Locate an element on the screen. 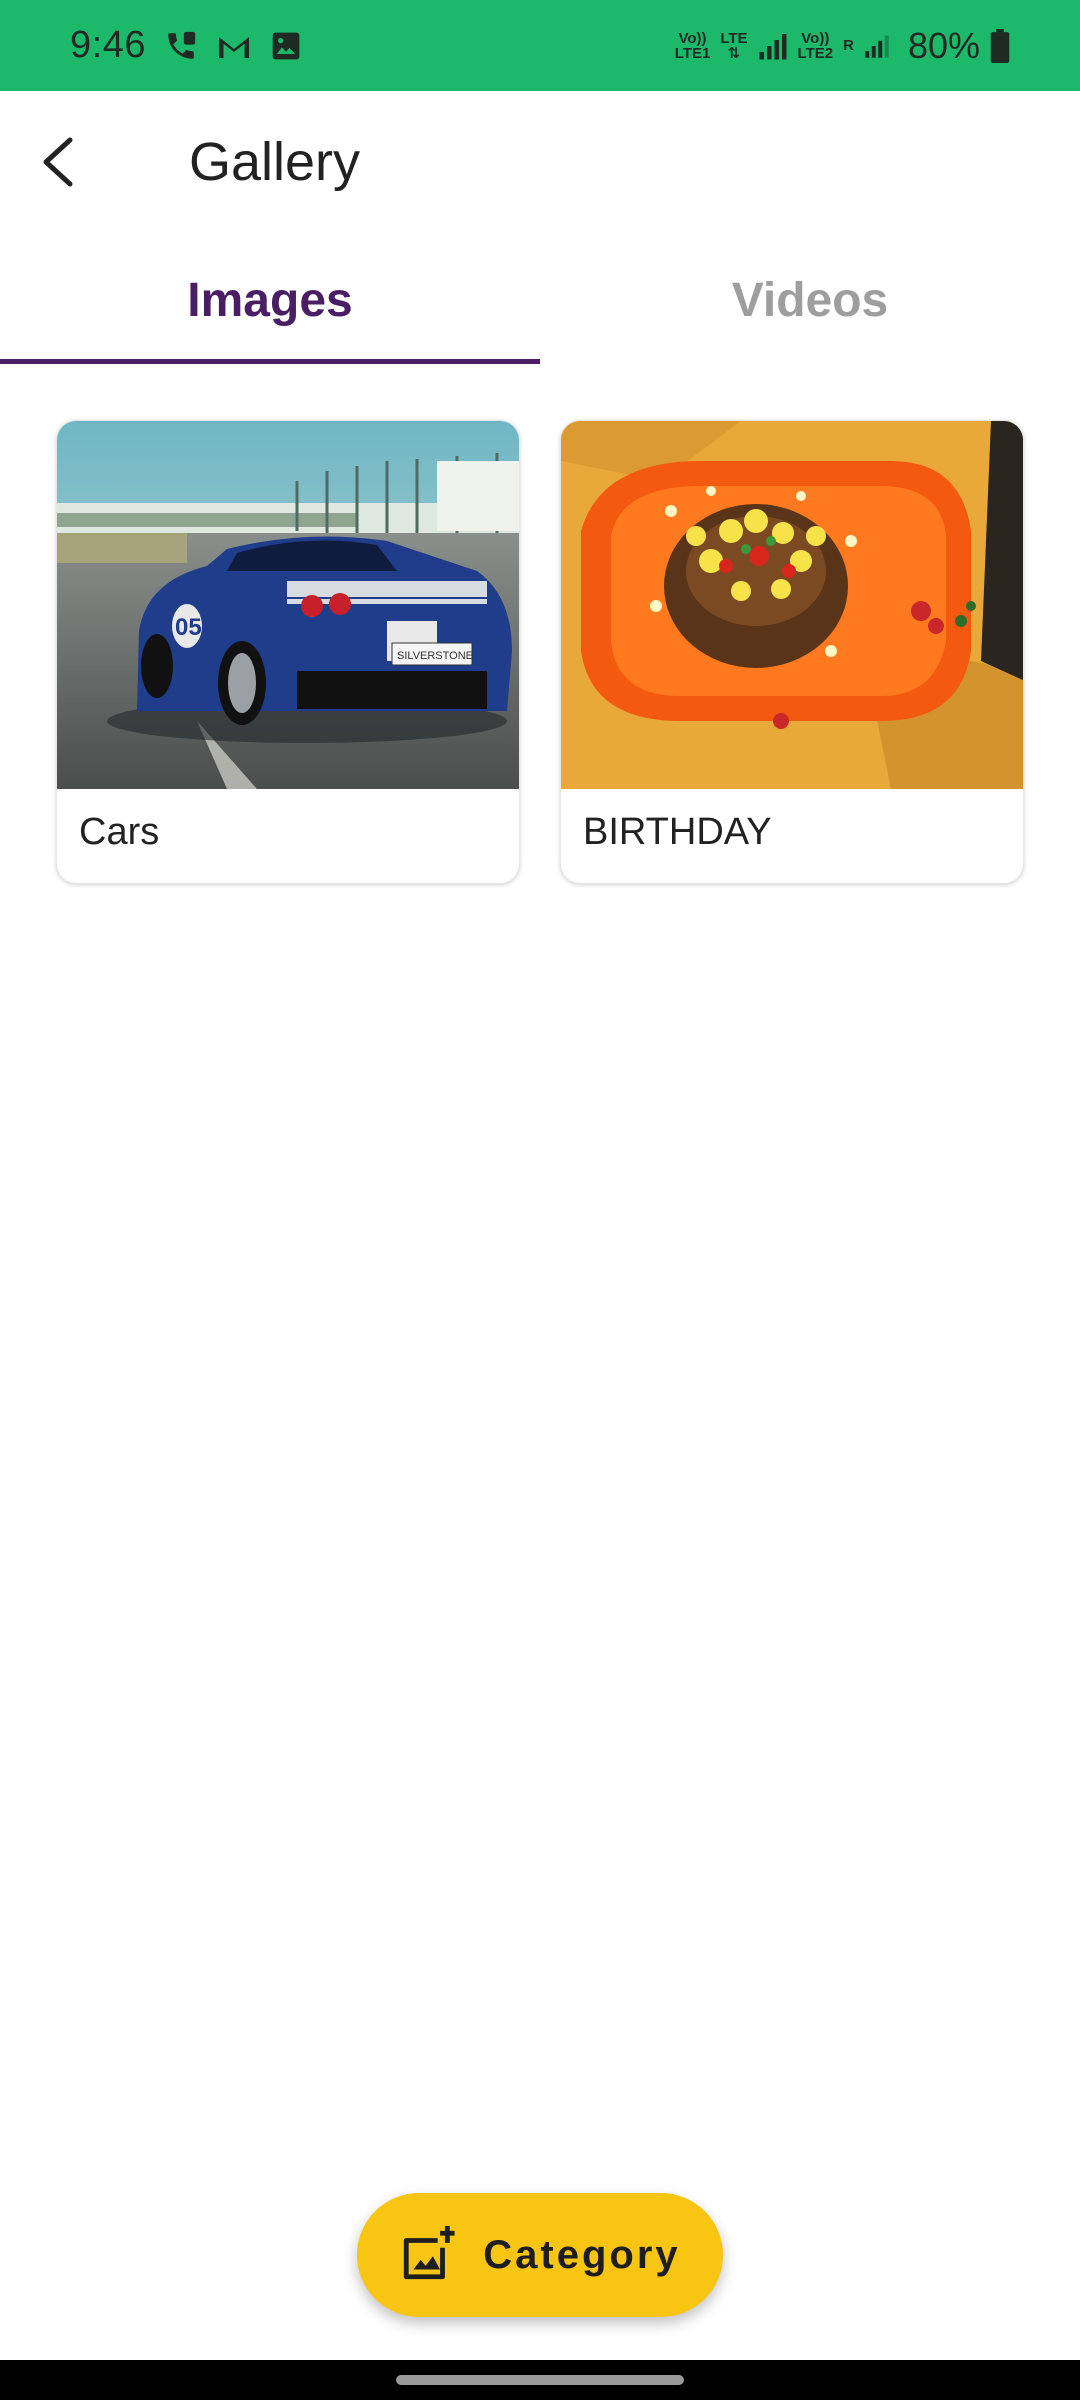 Image resolution: width=1080 pixels, height=2400 pixels. arrow-back-icon is located at coordinates (58, 162).